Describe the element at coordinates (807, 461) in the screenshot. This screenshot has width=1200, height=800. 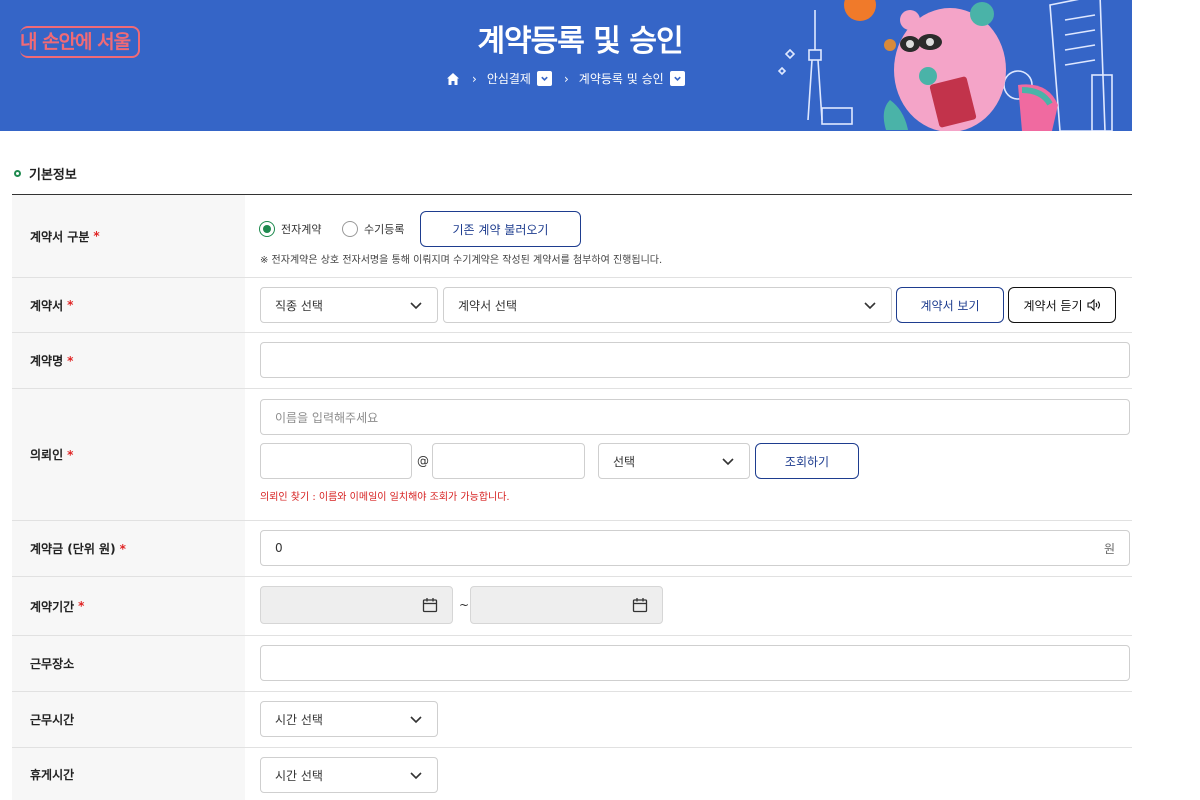
I see `client-lookup-button: 조회하기` at that location.